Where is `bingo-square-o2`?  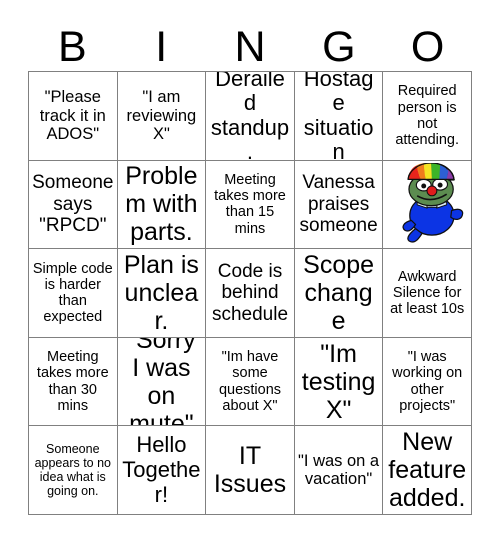 bingo-square-o2 is located at coordinates (427, 205).